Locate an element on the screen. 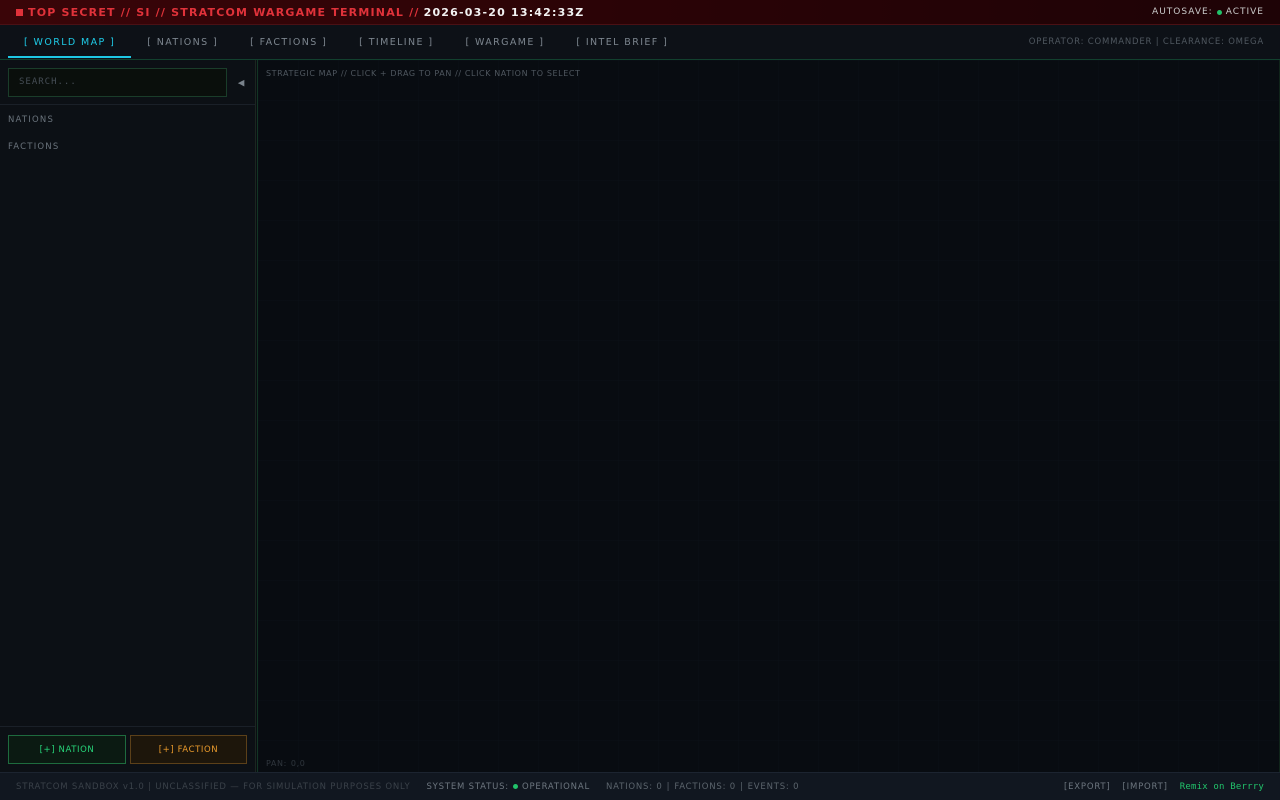  pan-readout: PAN: 0,0 is located at coordinates (285, 763).